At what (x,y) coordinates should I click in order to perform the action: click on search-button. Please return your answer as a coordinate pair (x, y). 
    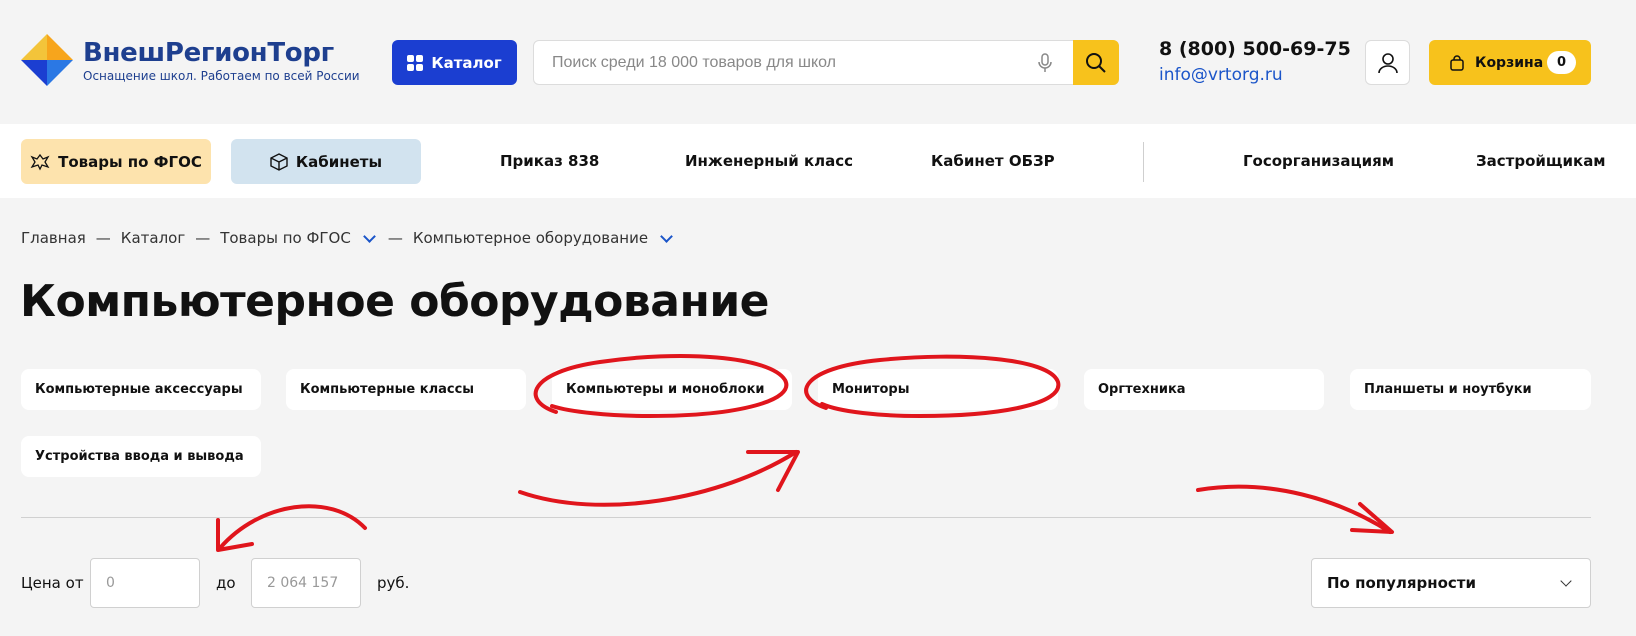
    Looking at the image, I should click on (1096, 62).